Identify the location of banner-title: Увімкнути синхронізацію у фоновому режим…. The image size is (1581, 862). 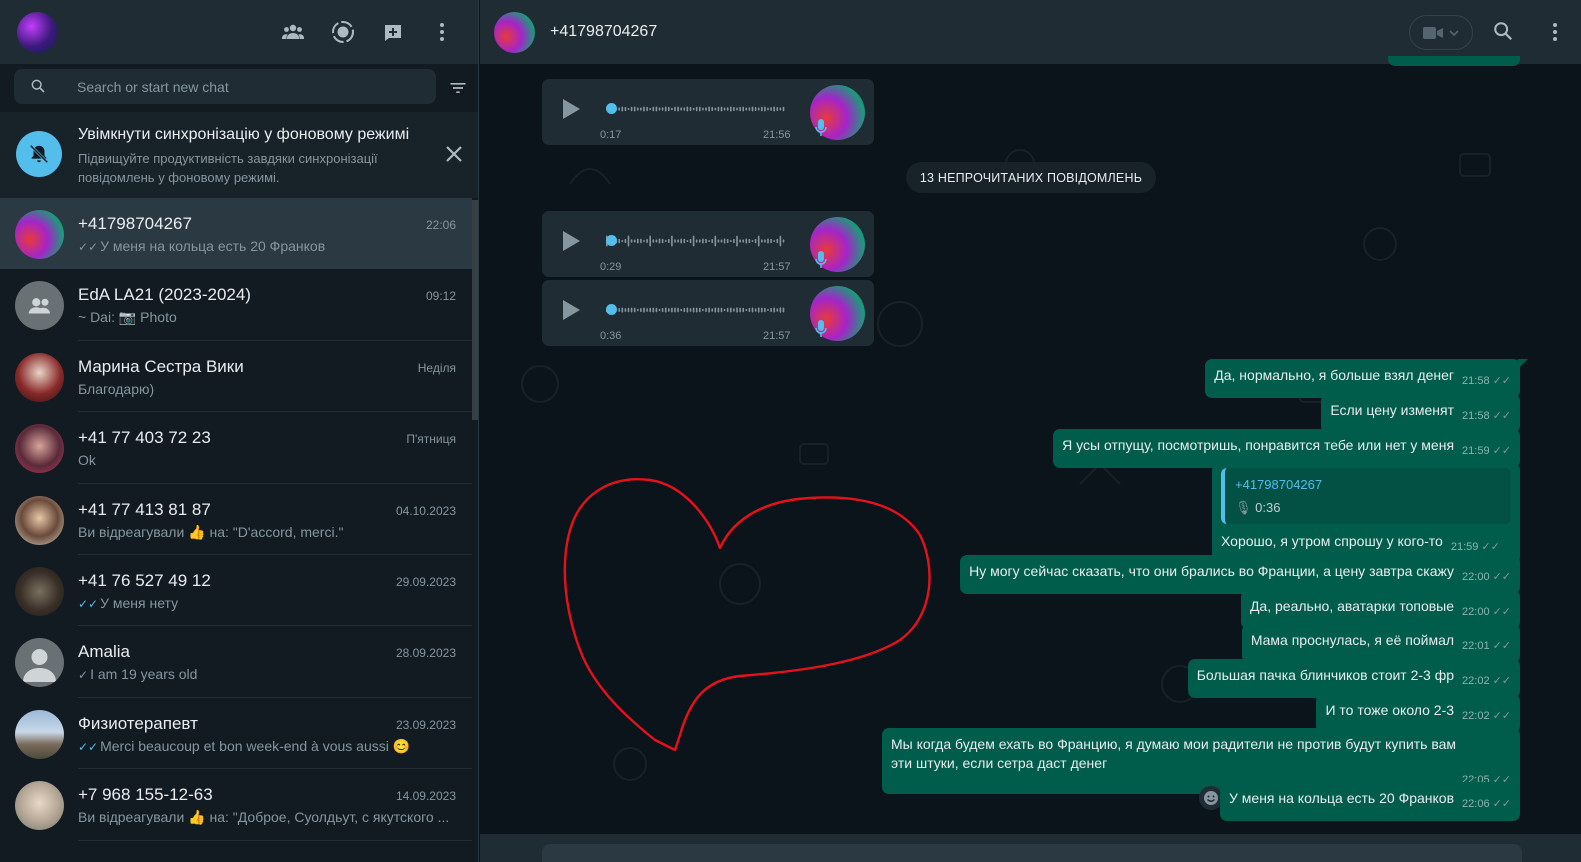
(244, 134).